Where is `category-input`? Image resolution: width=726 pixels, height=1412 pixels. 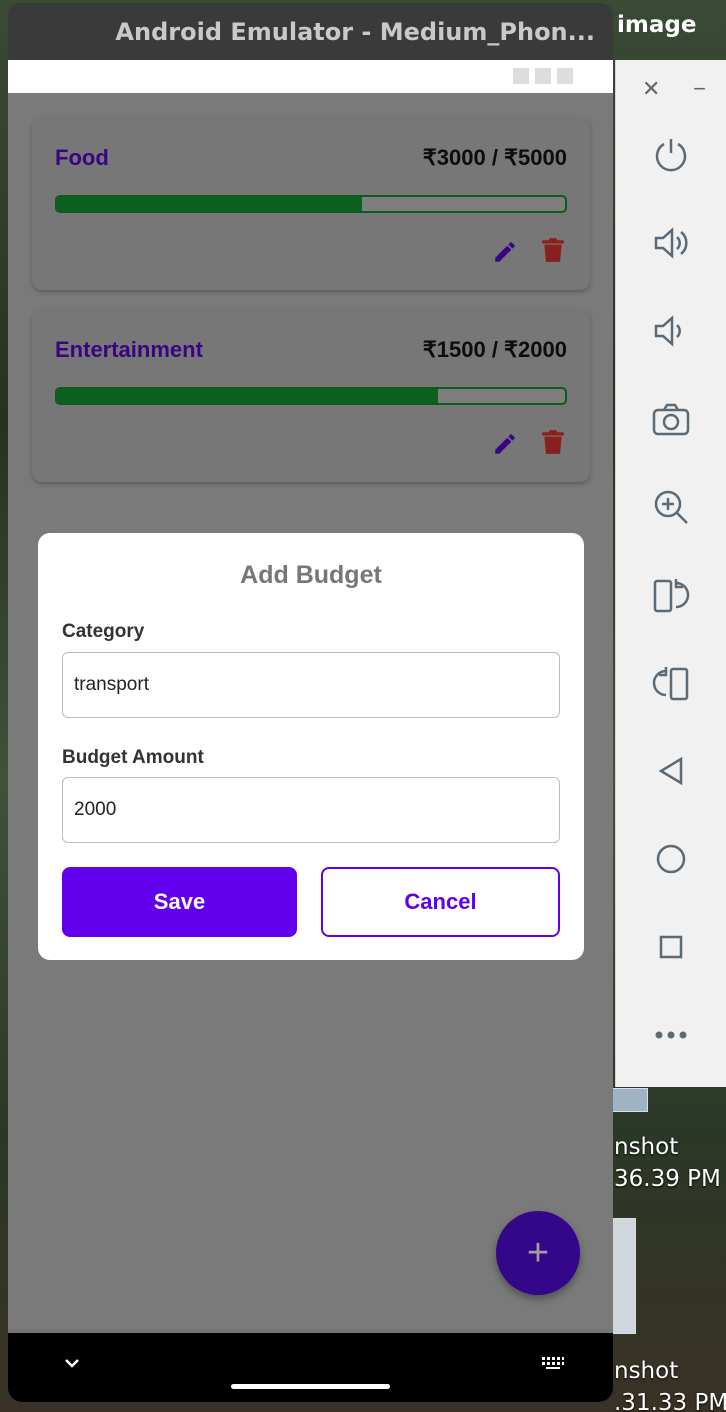
category-input is located at coordinates (311, 685).